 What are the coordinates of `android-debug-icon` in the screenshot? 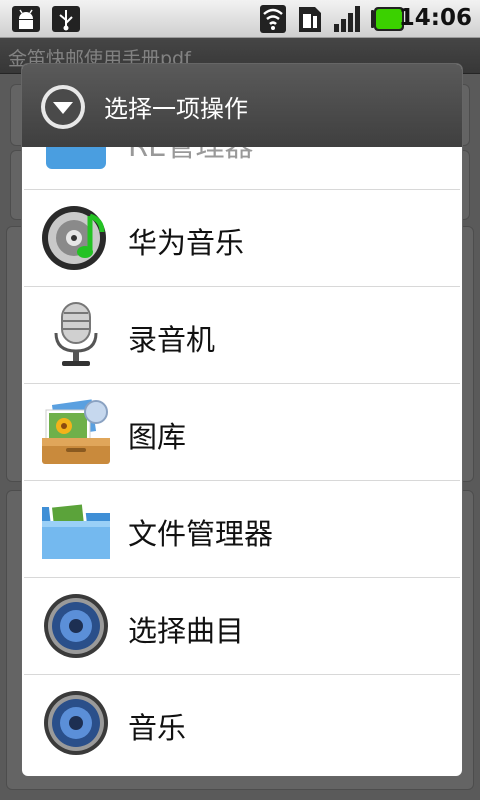 It's located at (26, 19).